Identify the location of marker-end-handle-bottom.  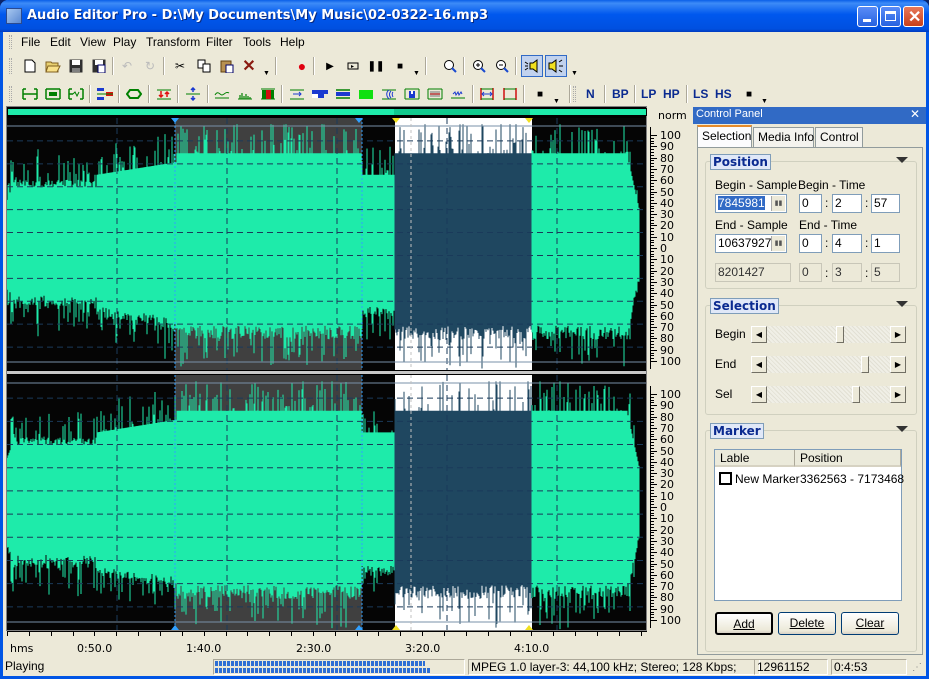
(359, 627).